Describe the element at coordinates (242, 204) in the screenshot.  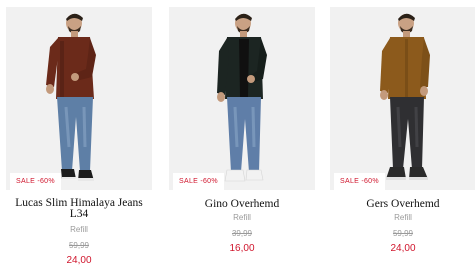
I see `product-name: Gino Overhemd` at that location.